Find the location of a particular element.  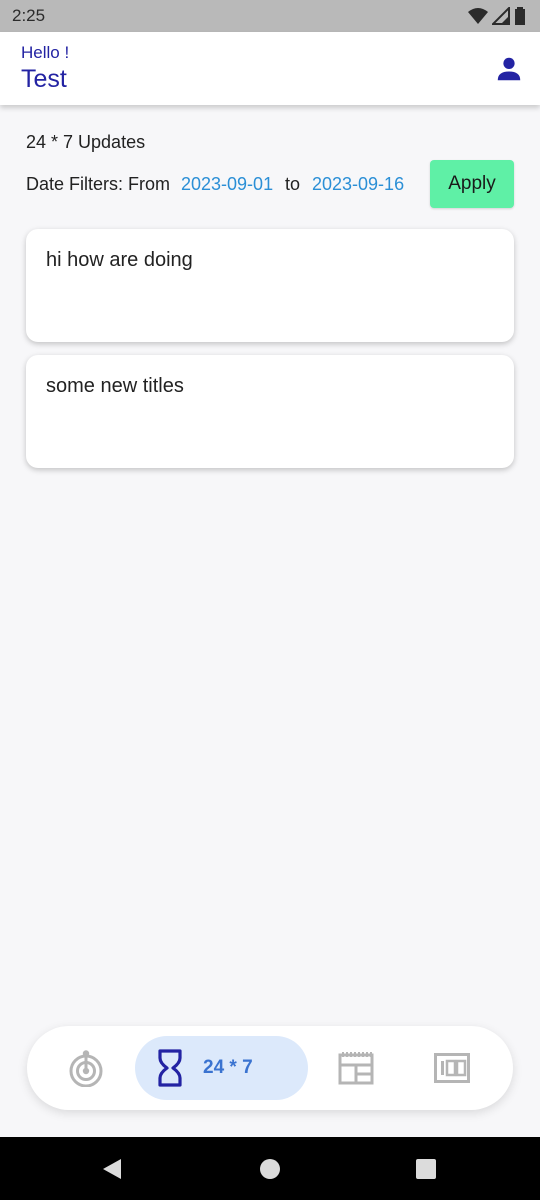

update-card-text: hi how are doing is located at coordinates (119, 260).